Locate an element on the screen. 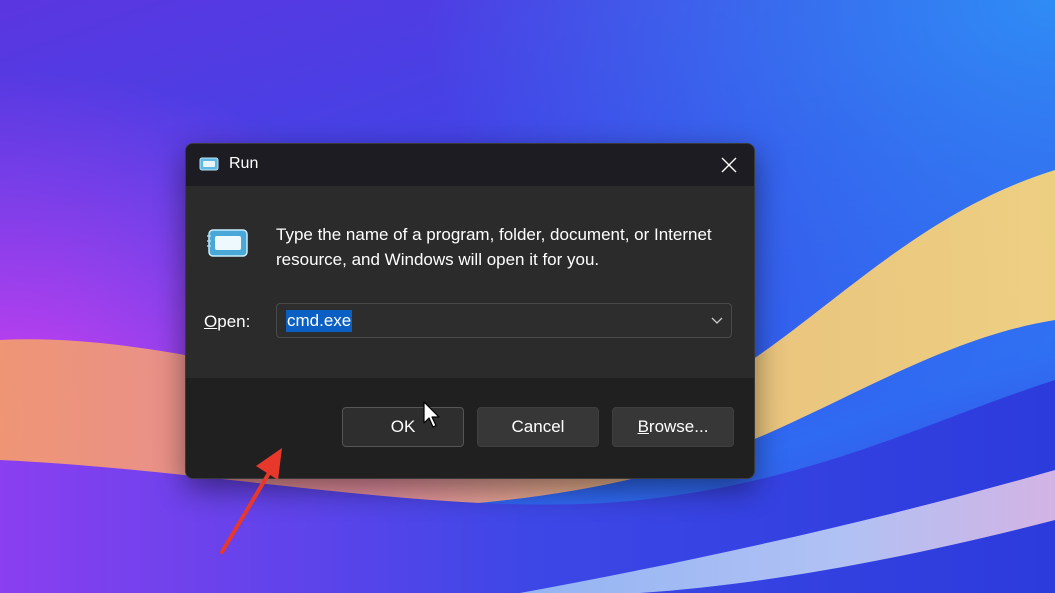 The width and height of the screenshot is (1055, 593). close-button is located at coordinates (729, 165).